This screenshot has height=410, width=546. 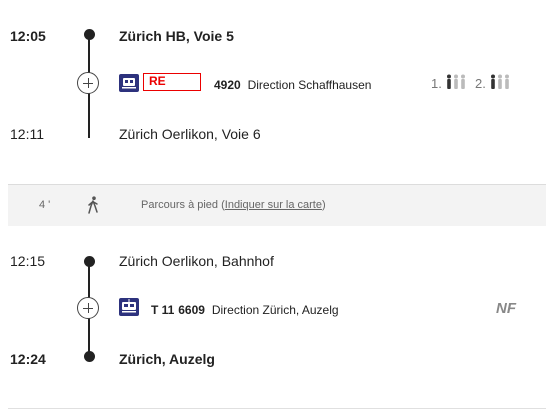 I want to click on walk-text: Parcours à pied (Indiquer sur la carte), so click(x=233, y=205).